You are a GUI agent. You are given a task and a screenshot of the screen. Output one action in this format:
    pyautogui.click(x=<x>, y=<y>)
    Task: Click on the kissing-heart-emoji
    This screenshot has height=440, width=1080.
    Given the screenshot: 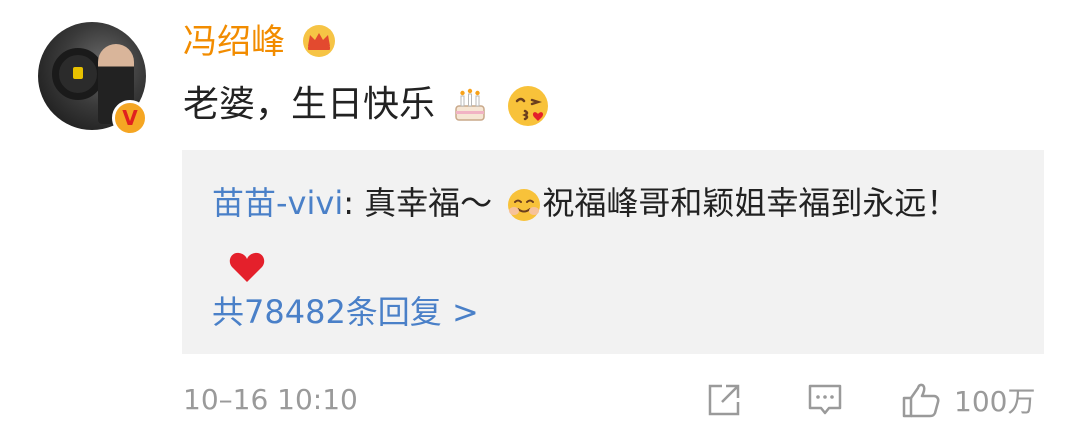 What is the action you would take?
    pyautogui.click(x=527, y=106)
    